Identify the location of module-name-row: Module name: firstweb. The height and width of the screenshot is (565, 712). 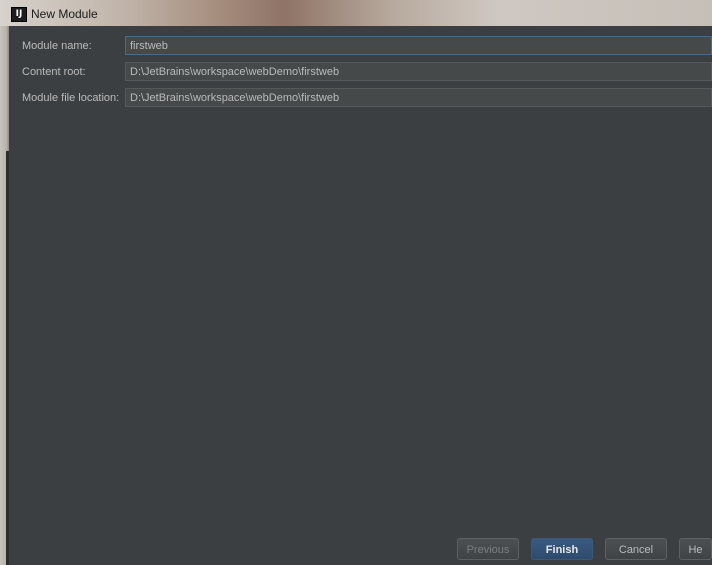
(360, 46).